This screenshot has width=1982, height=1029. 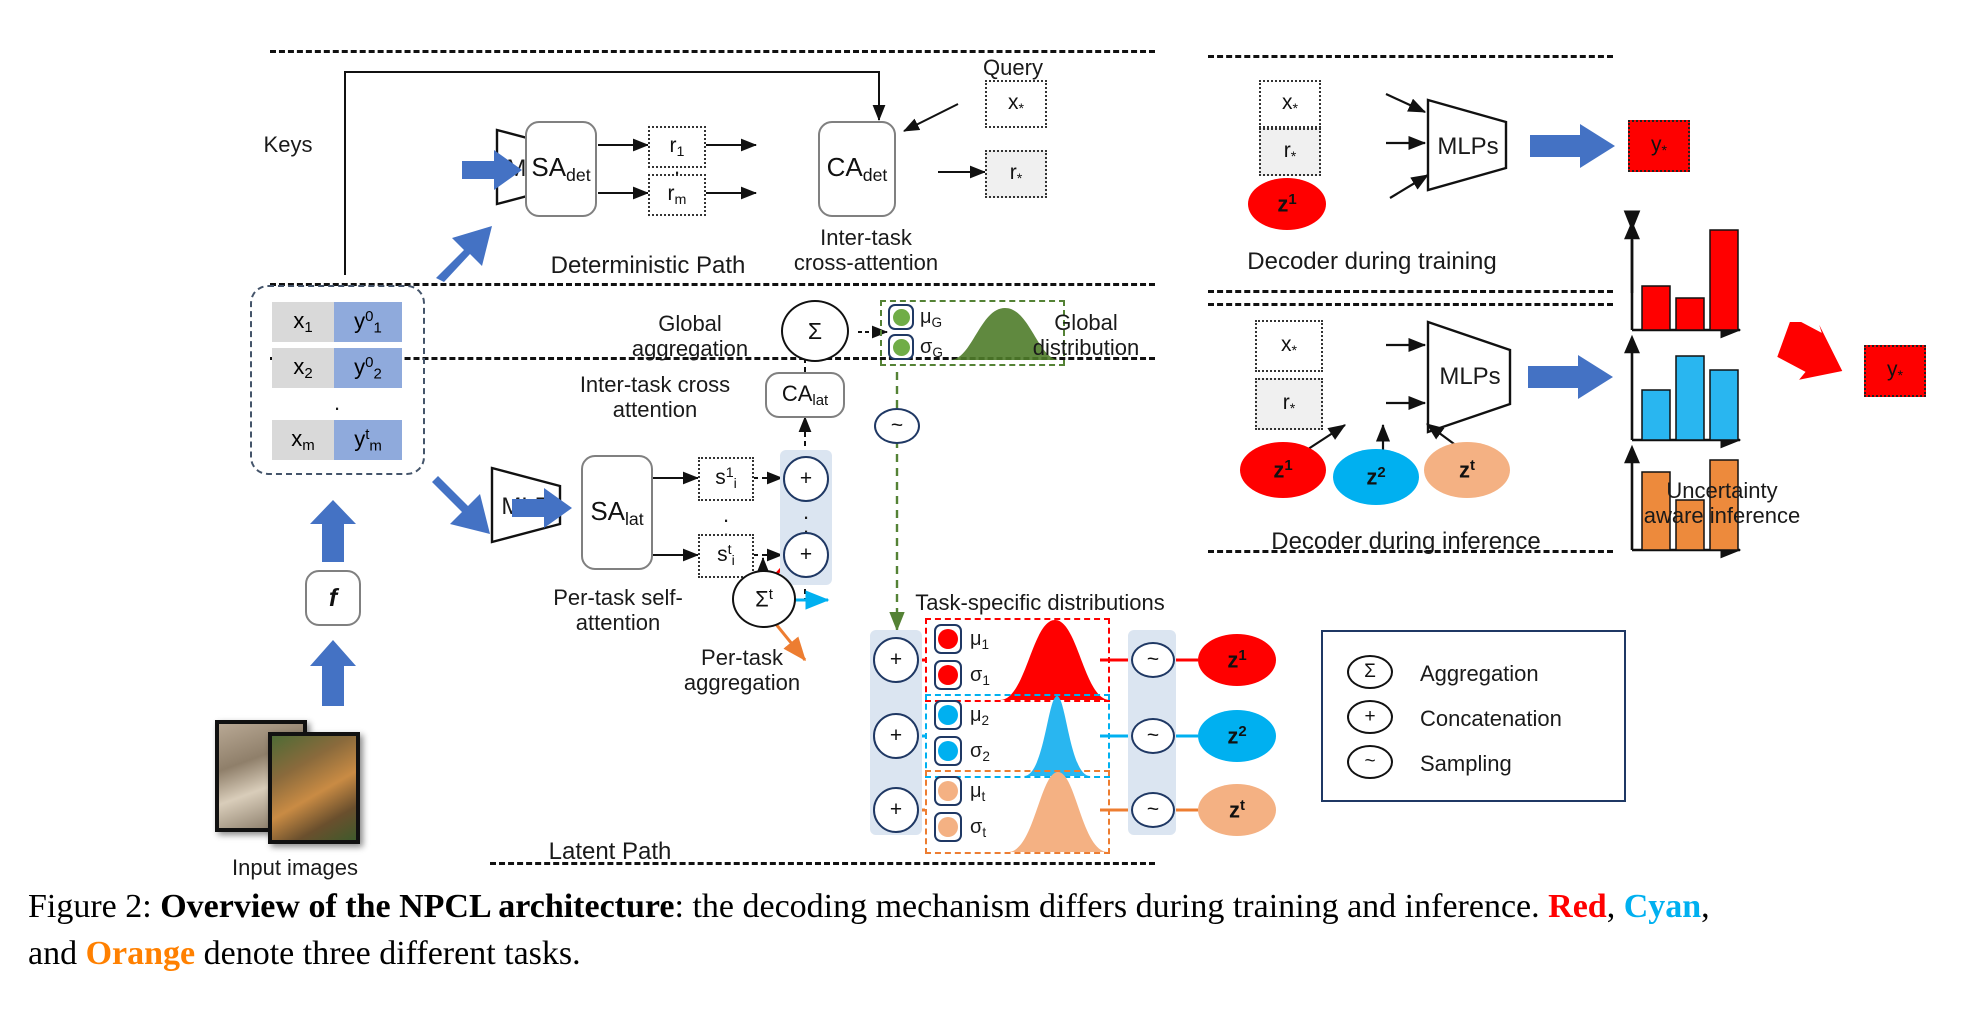 I want to click on global-mu-dot, so click(x=901, y=317).